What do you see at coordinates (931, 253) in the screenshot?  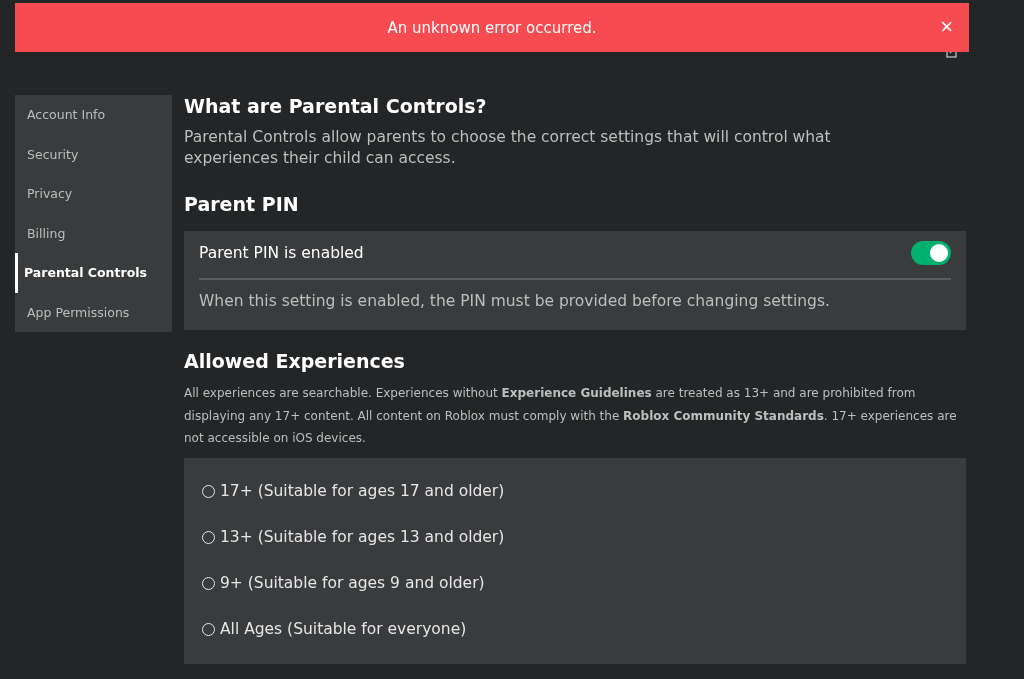 I see `toggle-switch` at bounding box center [931, 253].